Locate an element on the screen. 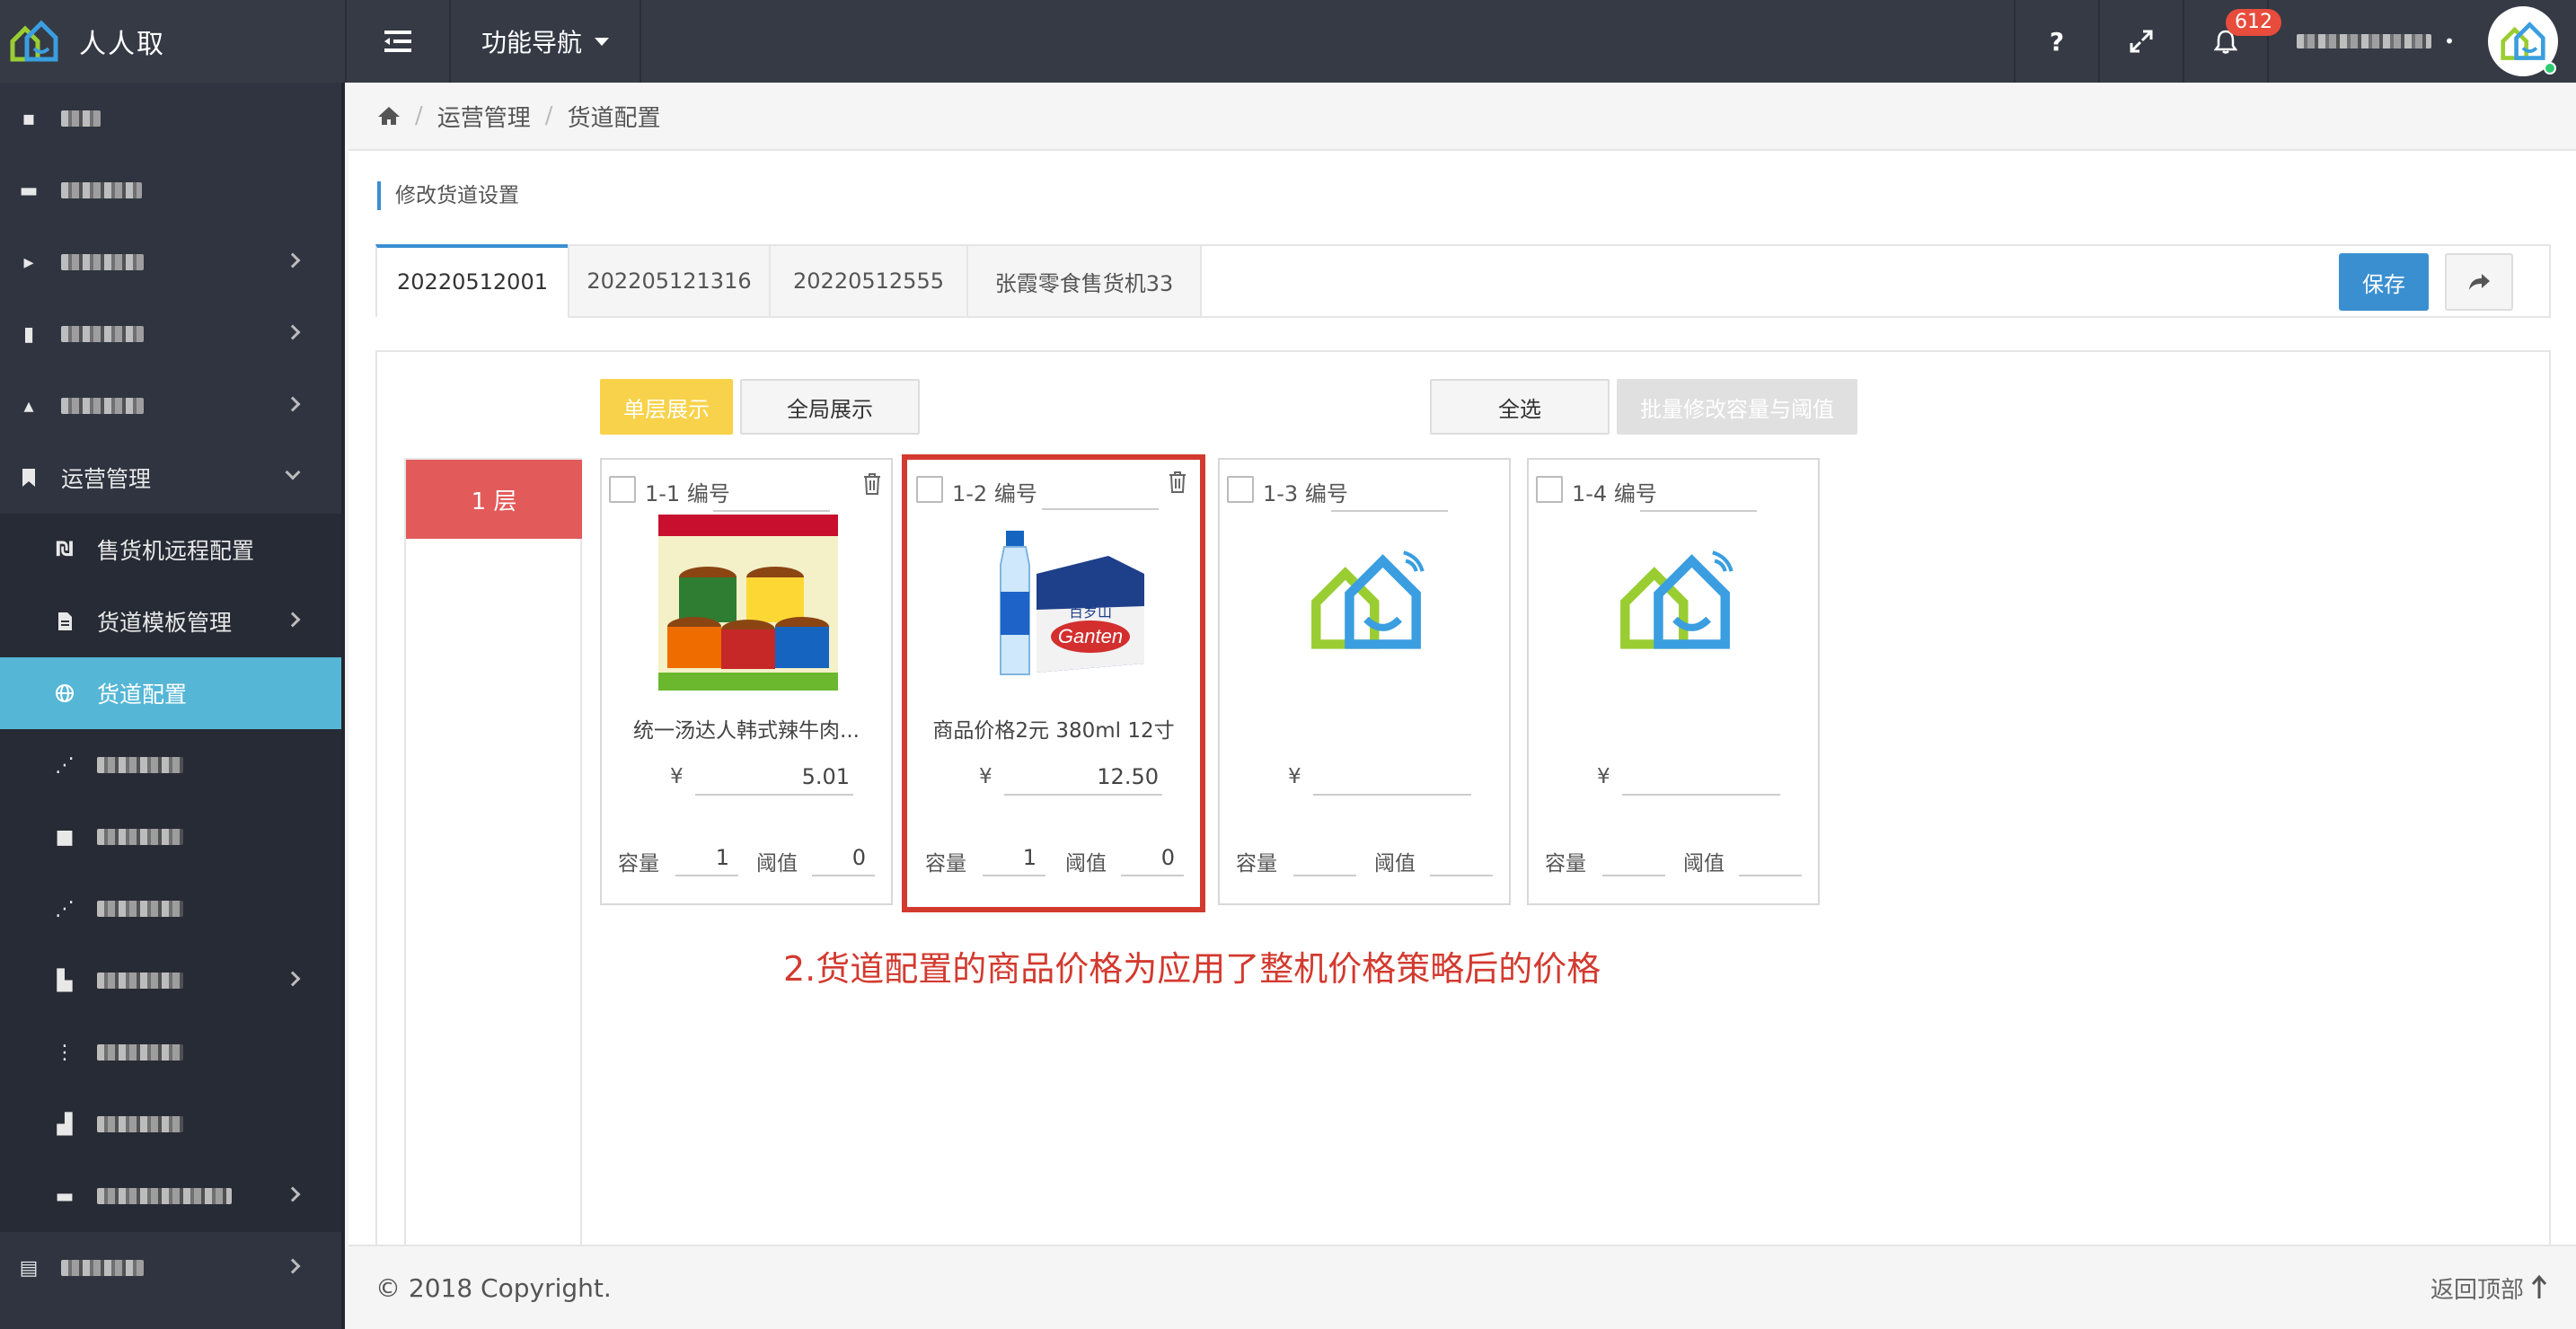 This screenshot has height=1329, width=2576. batch-edit-button: 批量修改容量与阈值 is located at coordinates (1737, 407).